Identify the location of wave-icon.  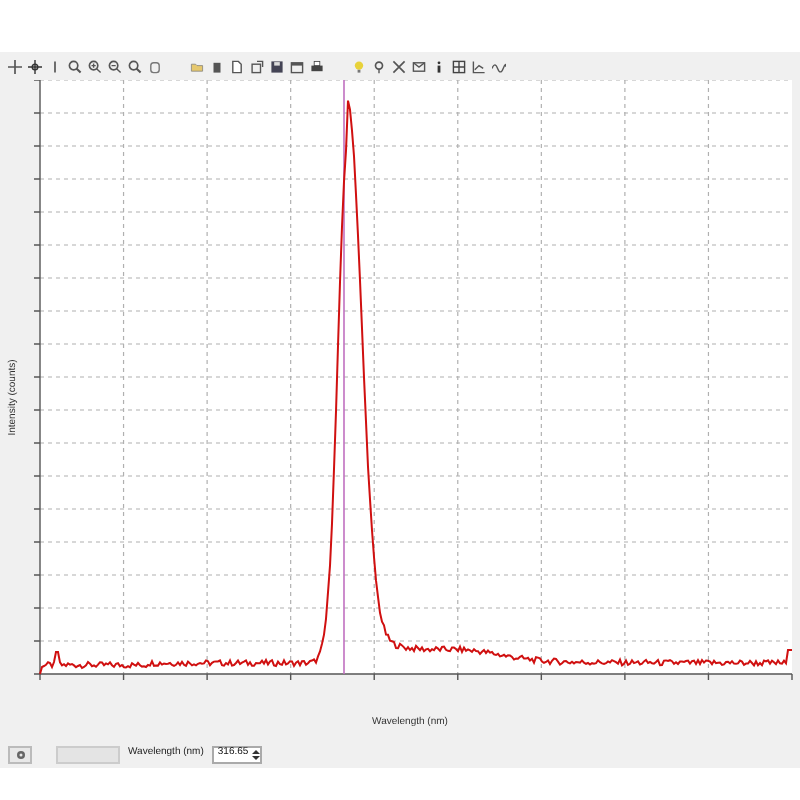
(499, 66).